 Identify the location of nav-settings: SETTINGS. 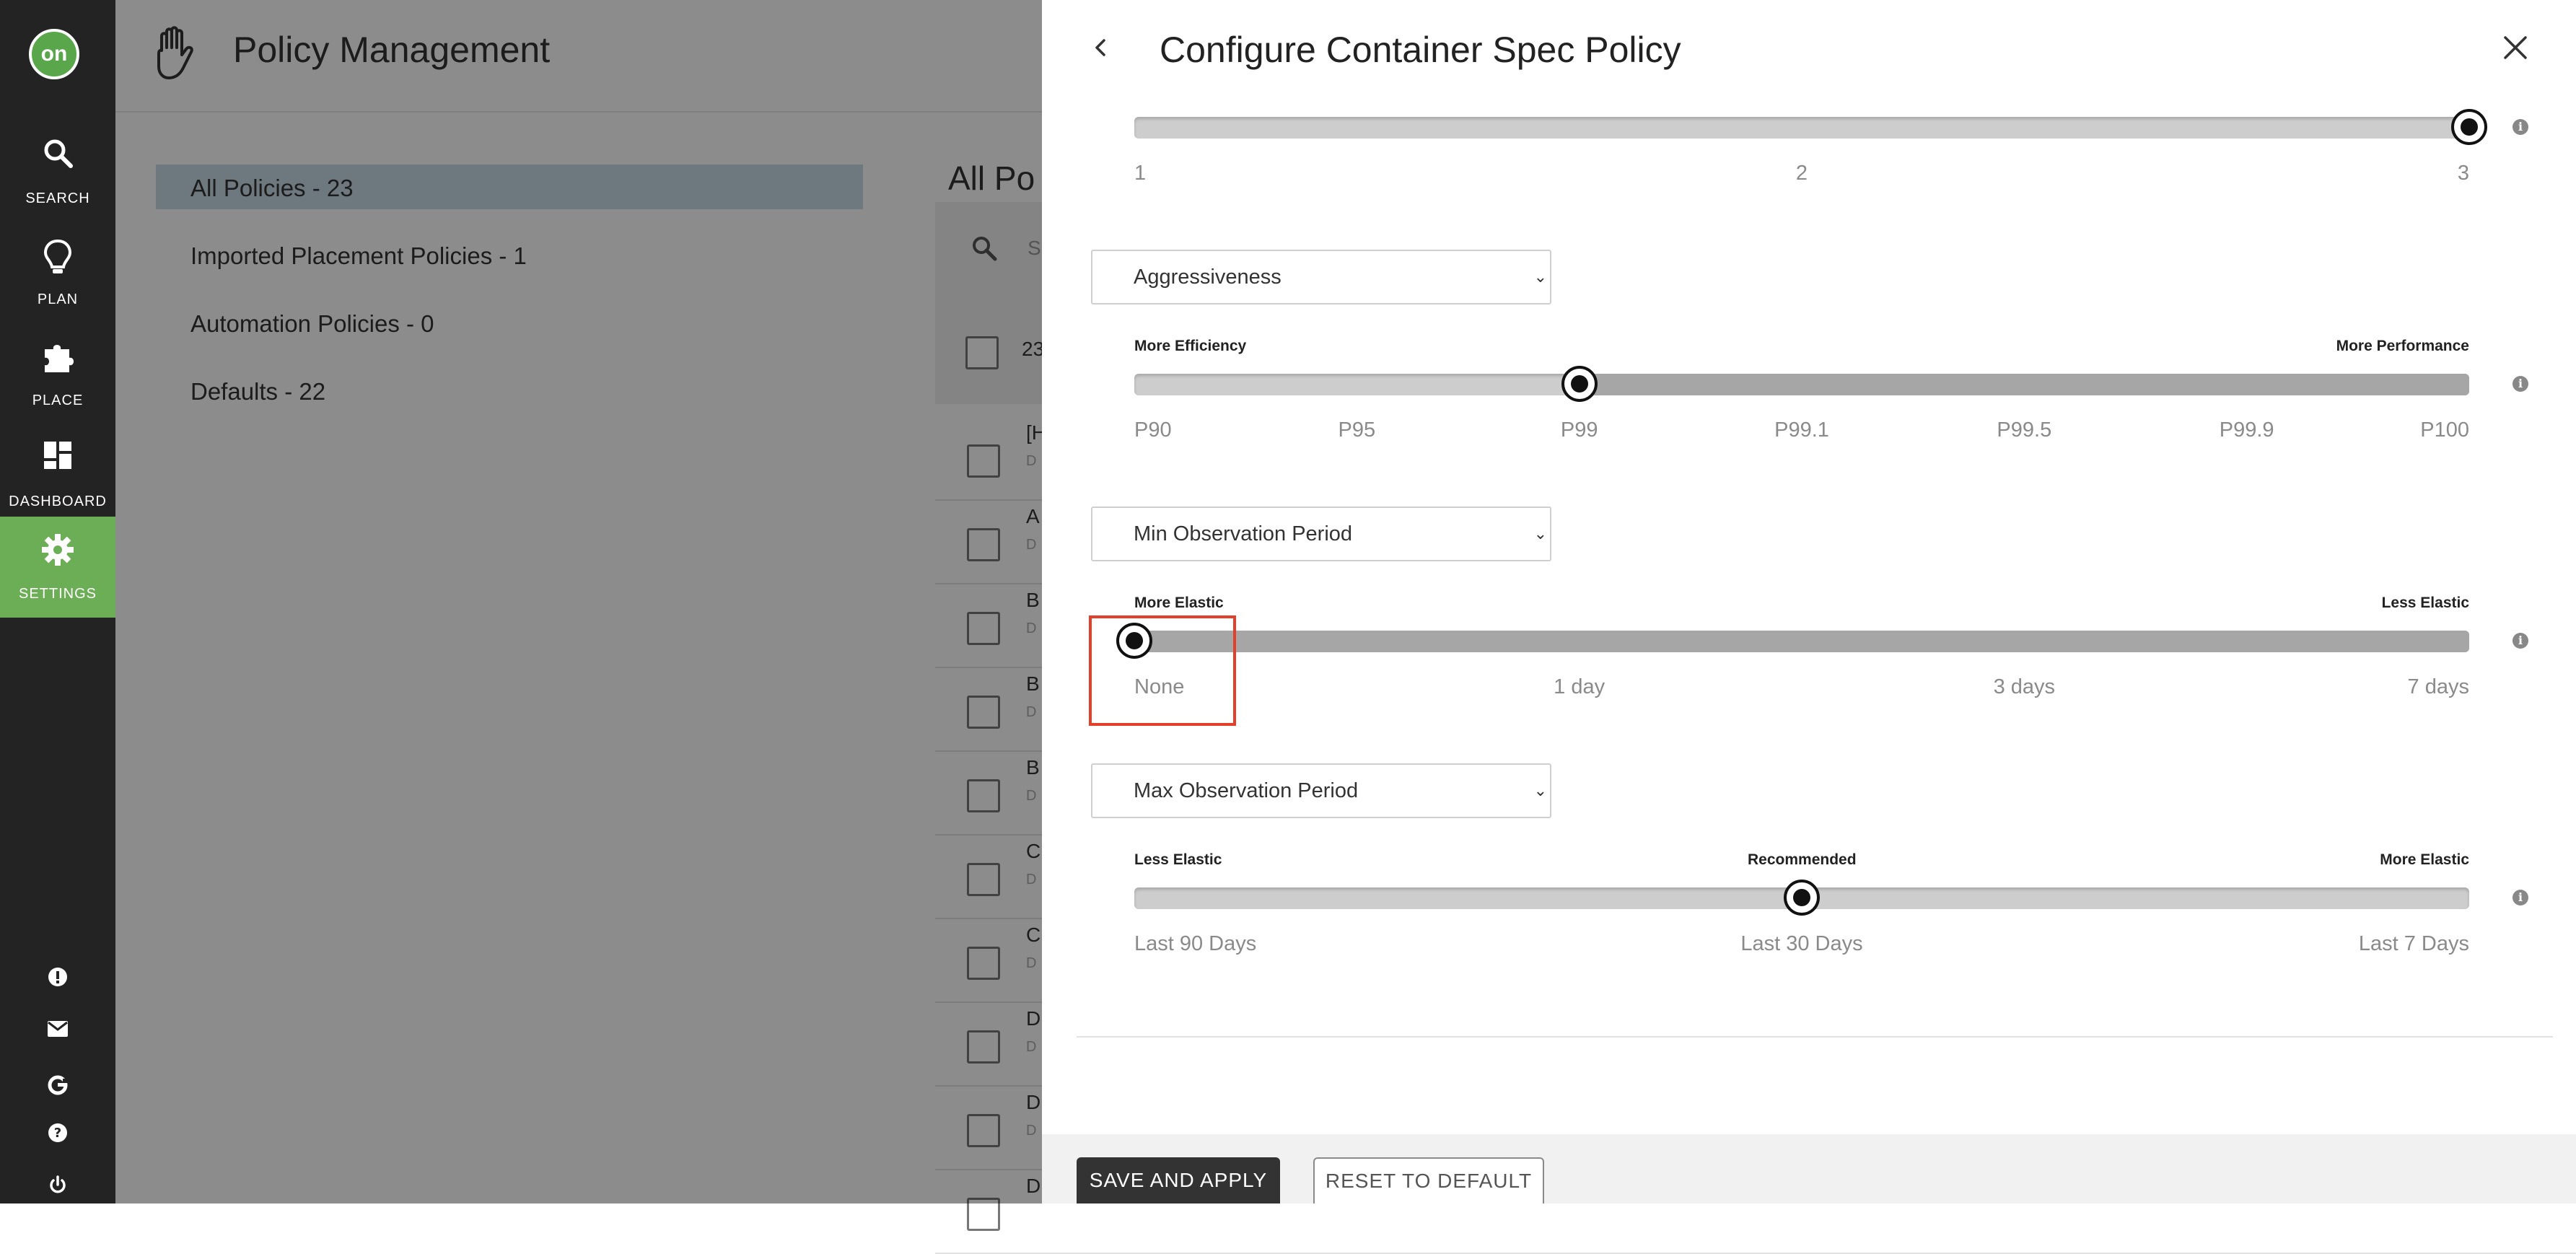
(57, 567).